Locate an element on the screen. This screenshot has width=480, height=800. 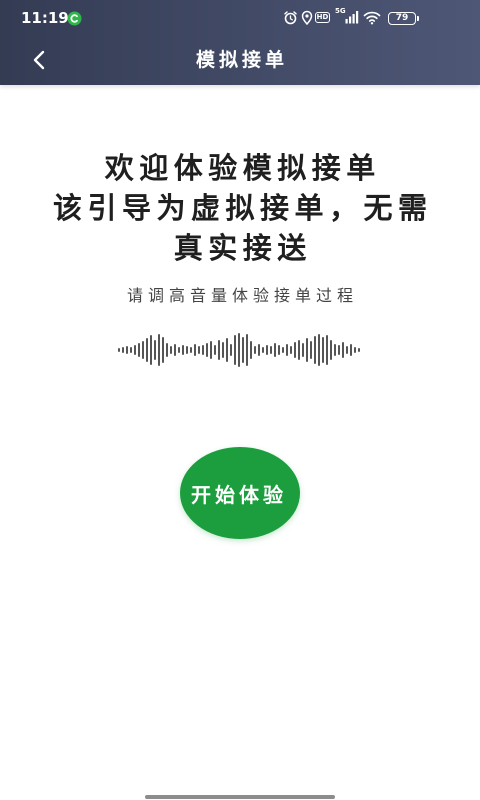
home-indicator is located at coordinates (240, 797).